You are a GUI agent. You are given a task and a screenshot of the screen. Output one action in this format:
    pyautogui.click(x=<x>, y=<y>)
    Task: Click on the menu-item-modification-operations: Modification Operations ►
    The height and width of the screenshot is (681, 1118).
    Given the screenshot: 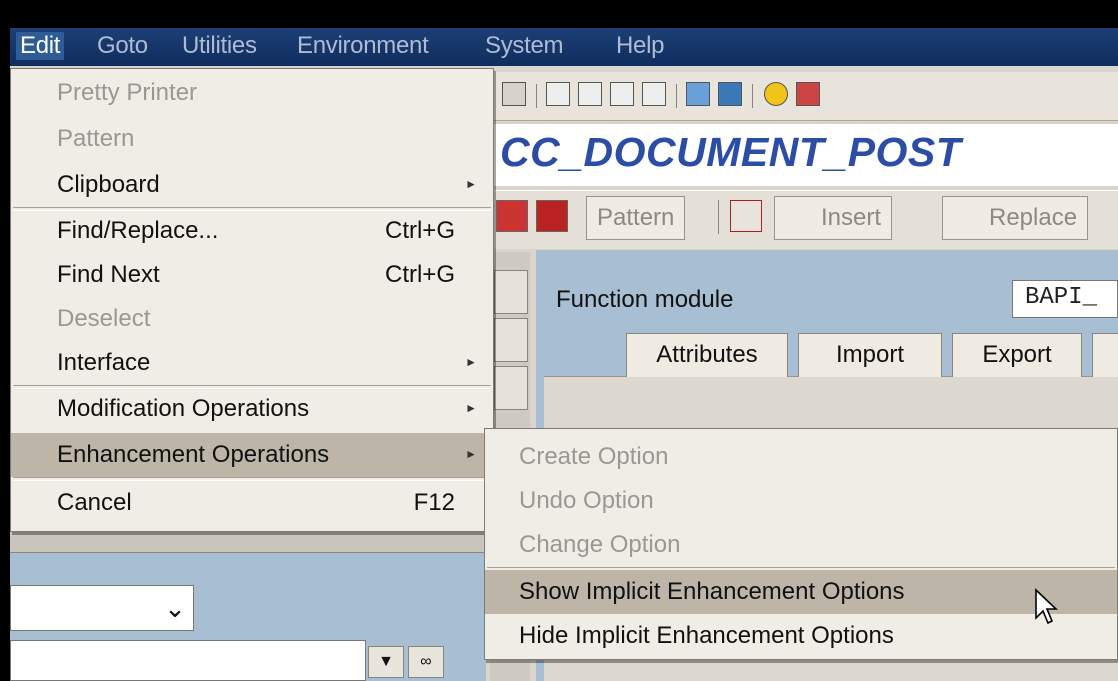 What is the action you would take?
    pyautogui.click(x=252, y=409)
    